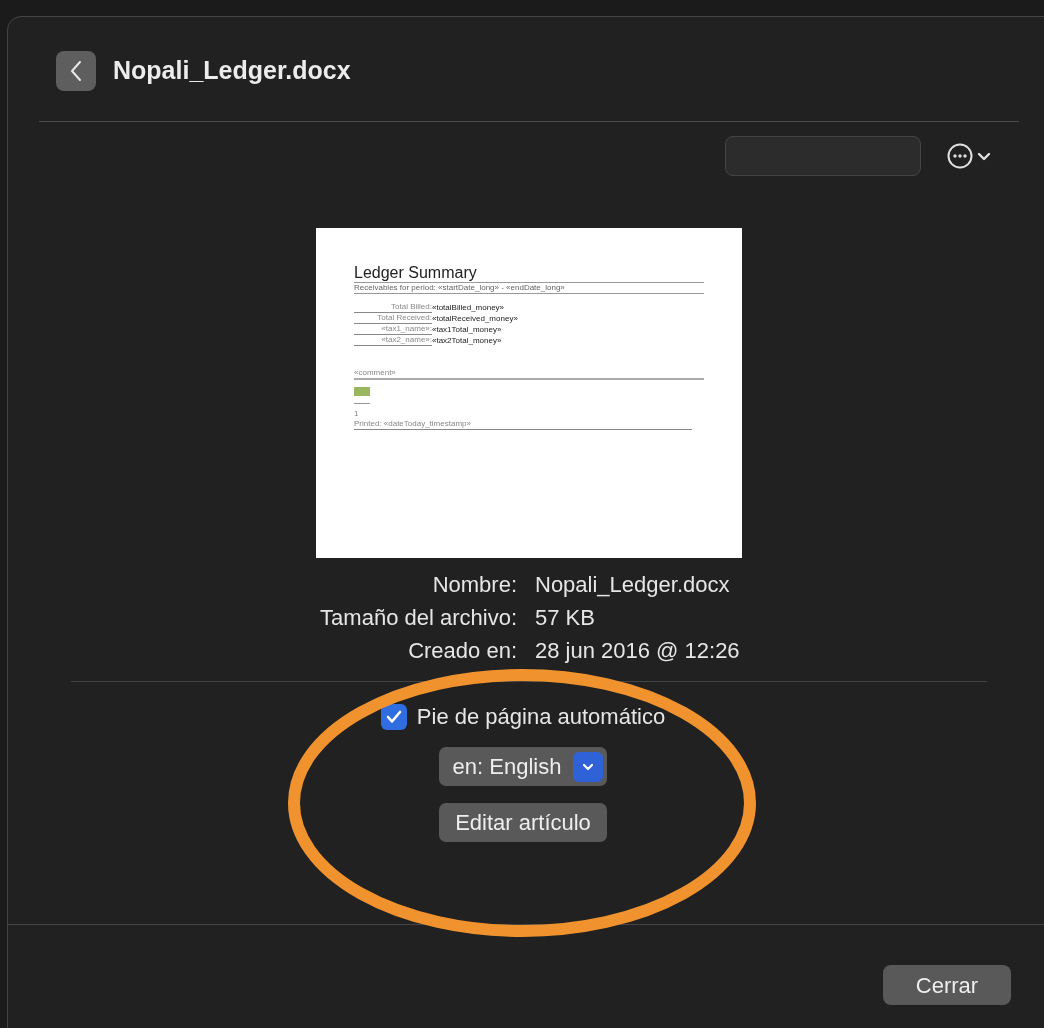 The width and height of the screenshot is (1044, 1028). I want to click on document-subtitle: Receivables for period: «startDate_long» - «endDate_long», so click(460, 288).